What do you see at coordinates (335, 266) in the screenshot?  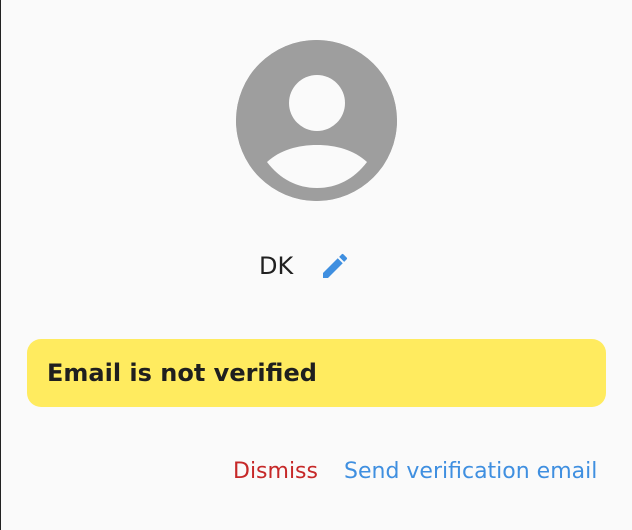 I see `pencil-edit-icon` at bounding box center [335, 266].